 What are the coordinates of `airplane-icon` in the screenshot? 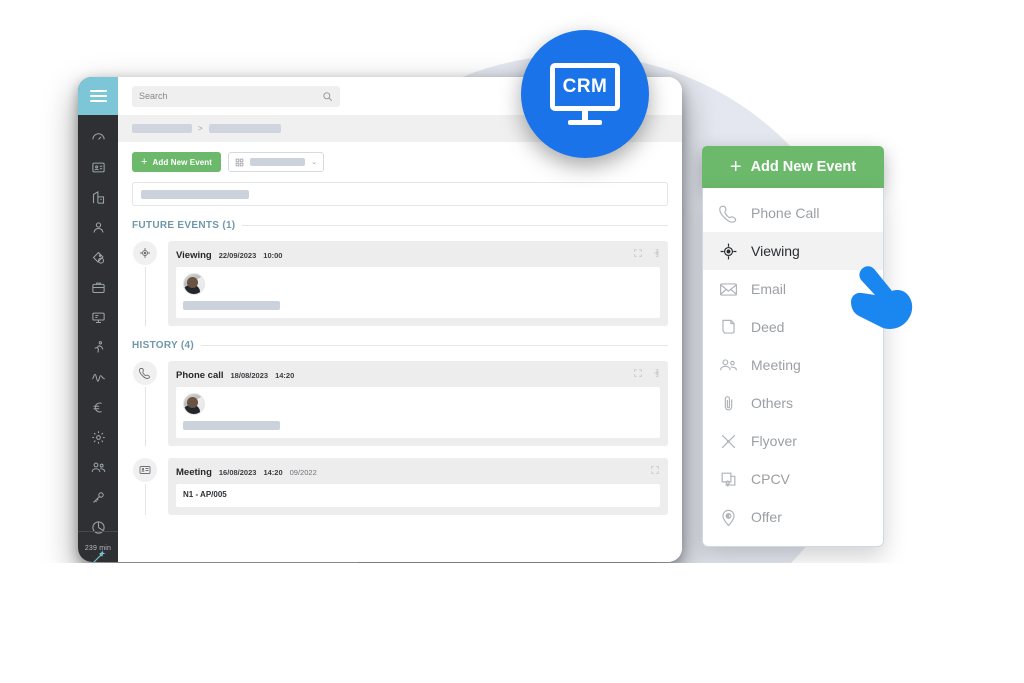 It's located at (728, 441).